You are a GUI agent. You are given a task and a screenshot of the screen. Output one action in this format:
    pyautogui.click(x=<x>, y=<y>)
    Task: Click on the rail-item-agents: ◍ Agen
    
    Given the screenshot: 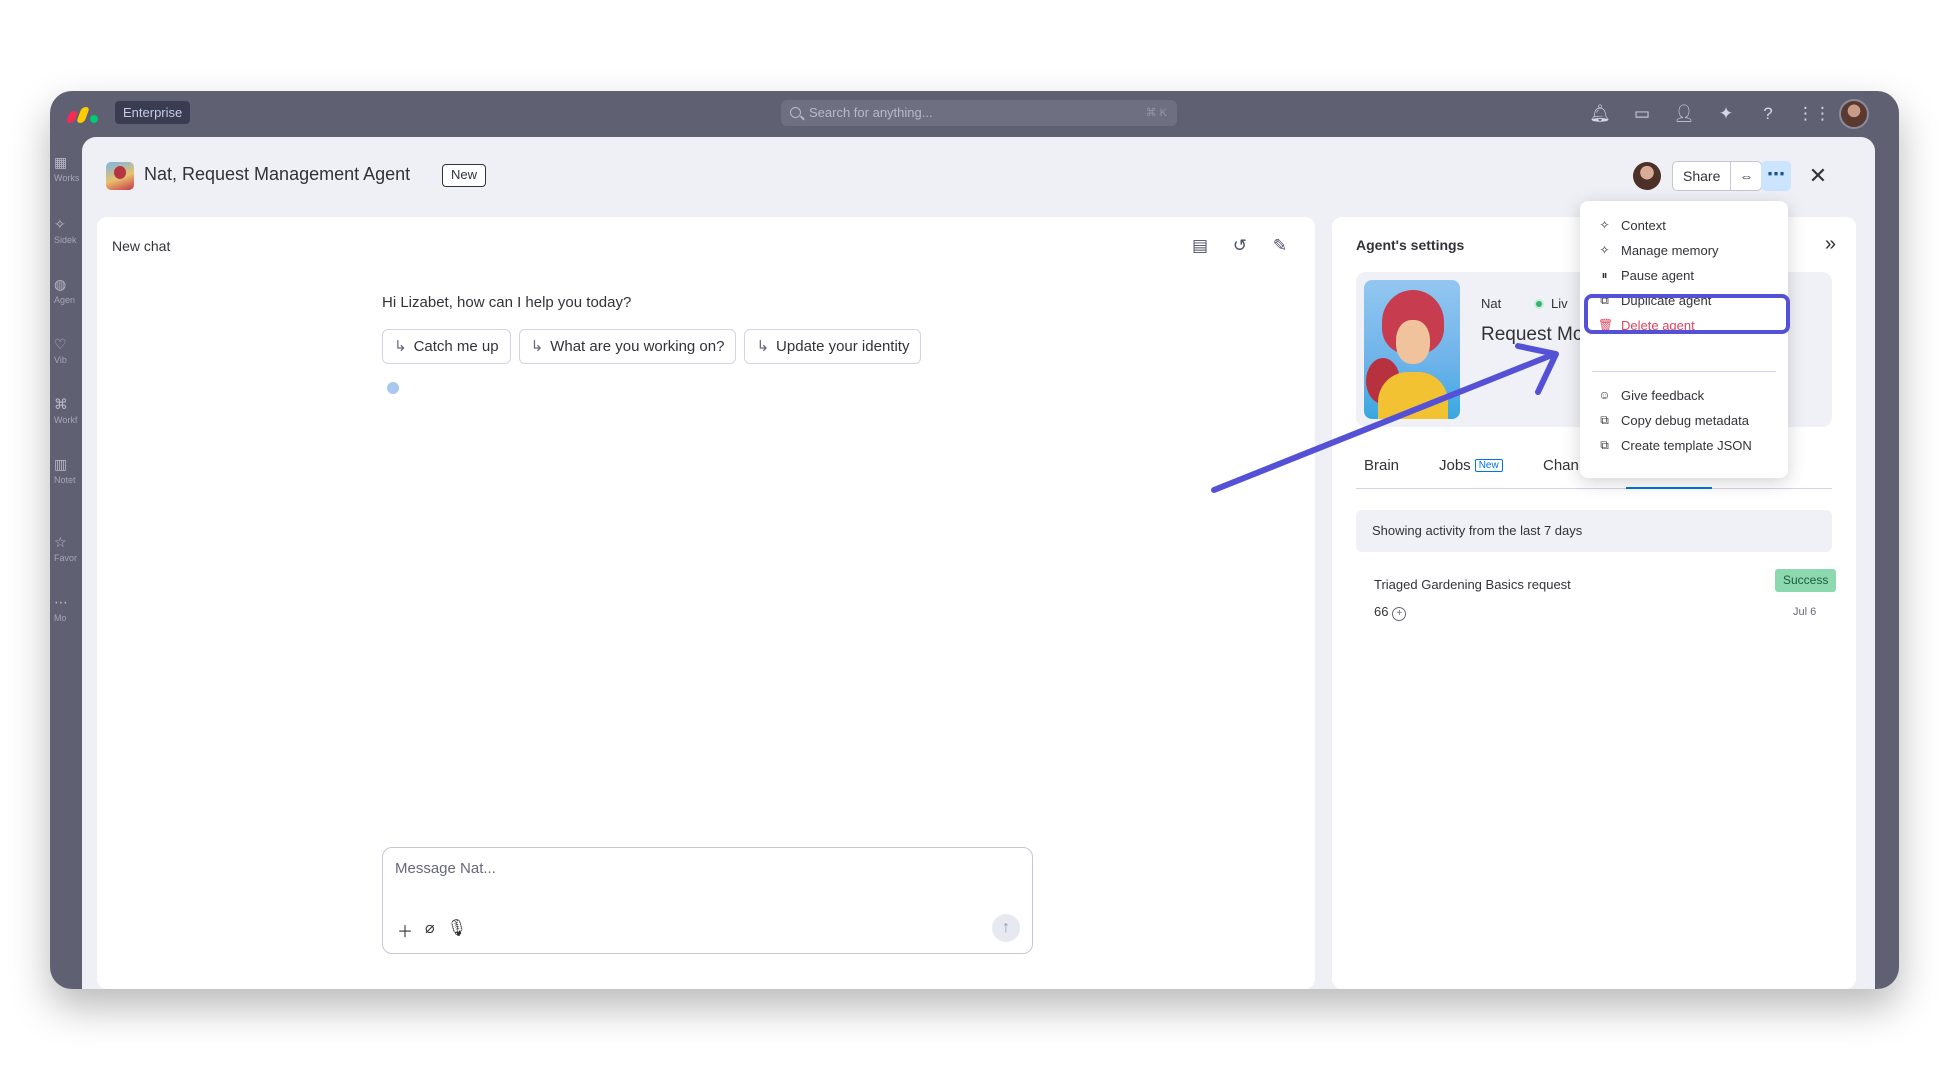 What is the action you would take?
    pyautogui.click(x=68, y=290)
    